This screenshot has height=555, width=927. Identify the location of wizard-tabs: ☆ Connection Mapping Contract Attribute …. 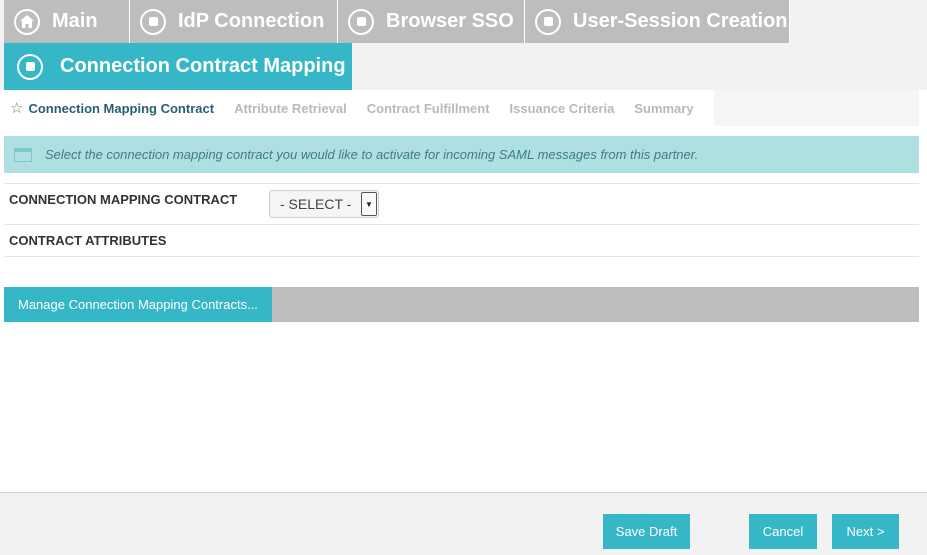
(461, 108).